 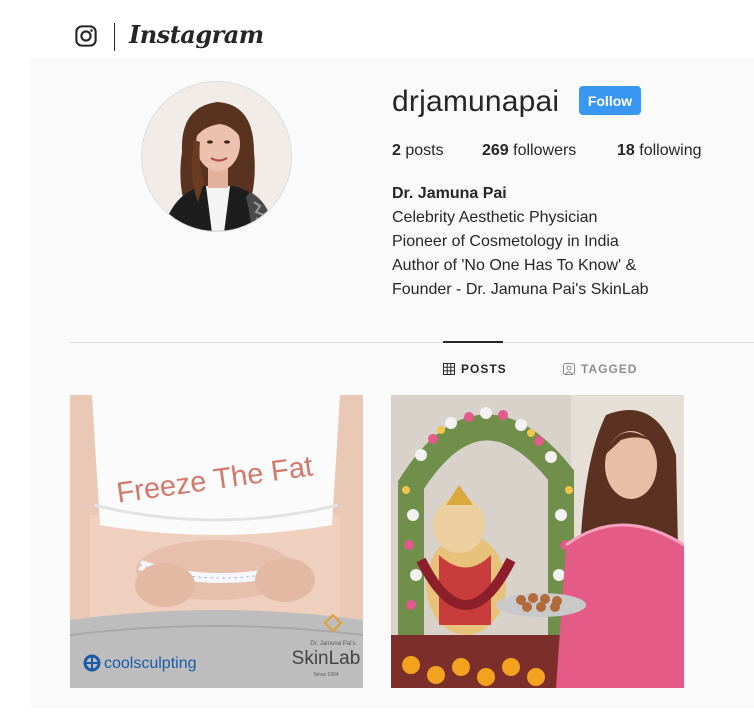 What do you see at coordinates (196, 34) in the screenshot?
I see `instagram-wordmark: Instagram` at bounding box center [196, 34].